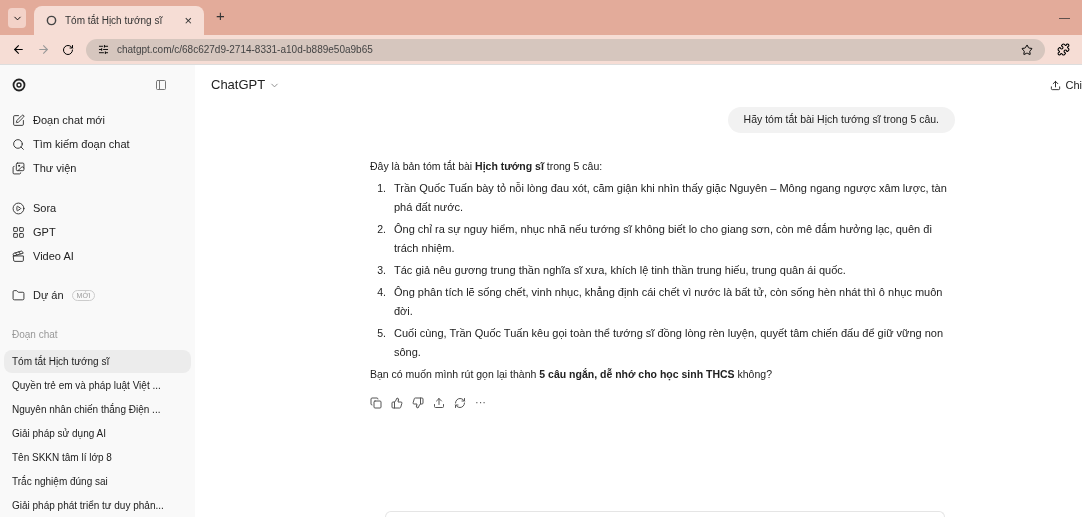  I want to click on clapperboard-icon, so click(18, 256).